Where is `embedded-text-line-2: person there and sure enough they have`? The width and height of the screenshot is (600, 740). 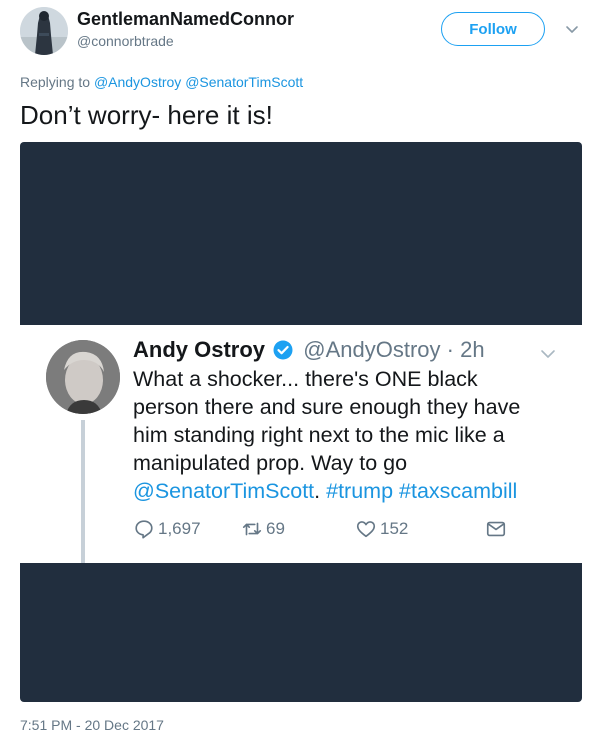
embedded-text-line-2: person there and sure enough they have is located at coordinates (327, 407).